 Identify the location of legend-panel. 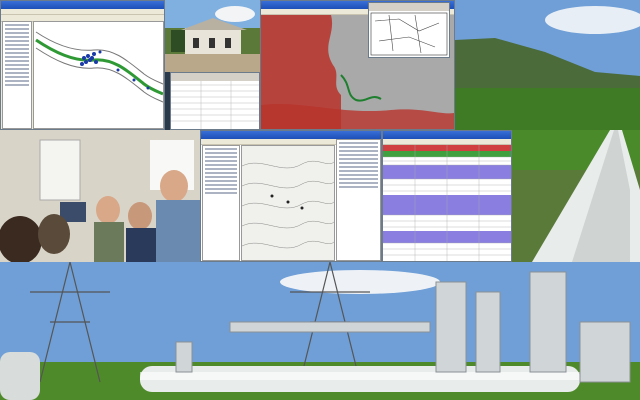
(358, 200).